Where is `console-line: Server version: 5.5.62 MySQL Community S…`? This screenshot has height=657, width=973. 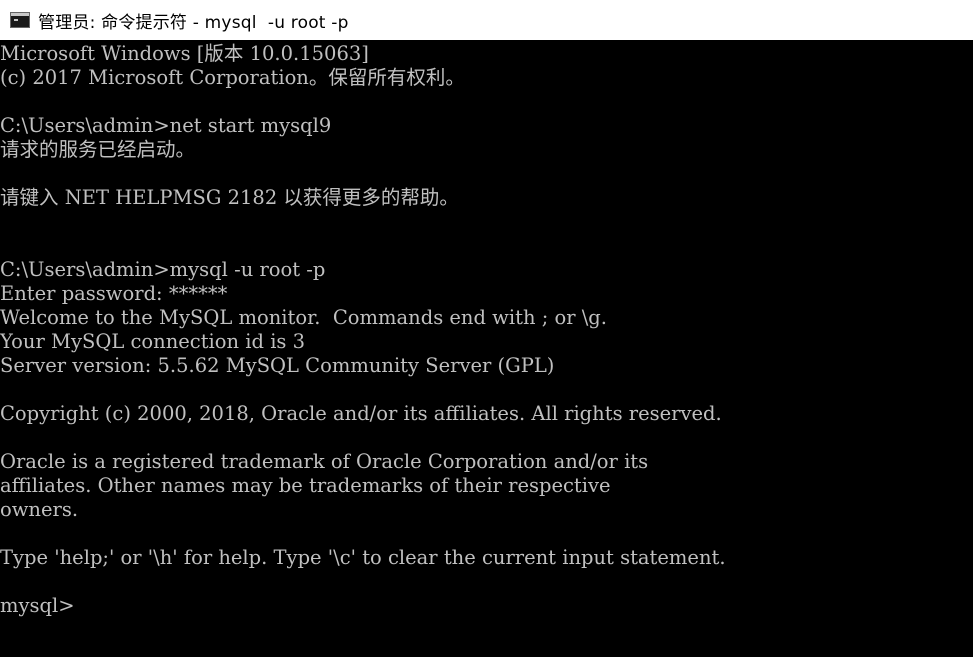 console-line: Server version: 5.5.62 MySQL Community S… is located at coordinates (277, 365).